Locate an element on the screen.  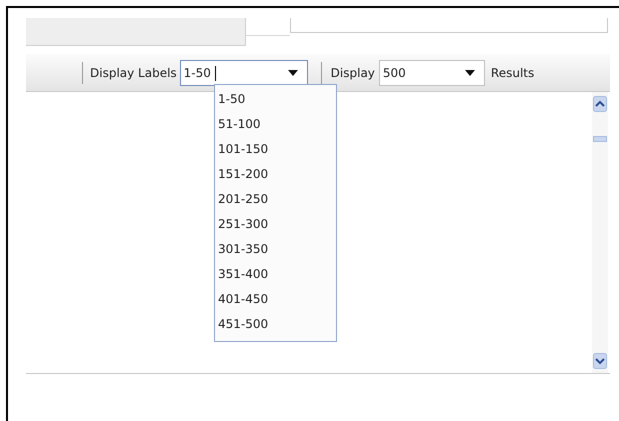
dropdown-option: 251-300 is located at coordinates (275, 224).